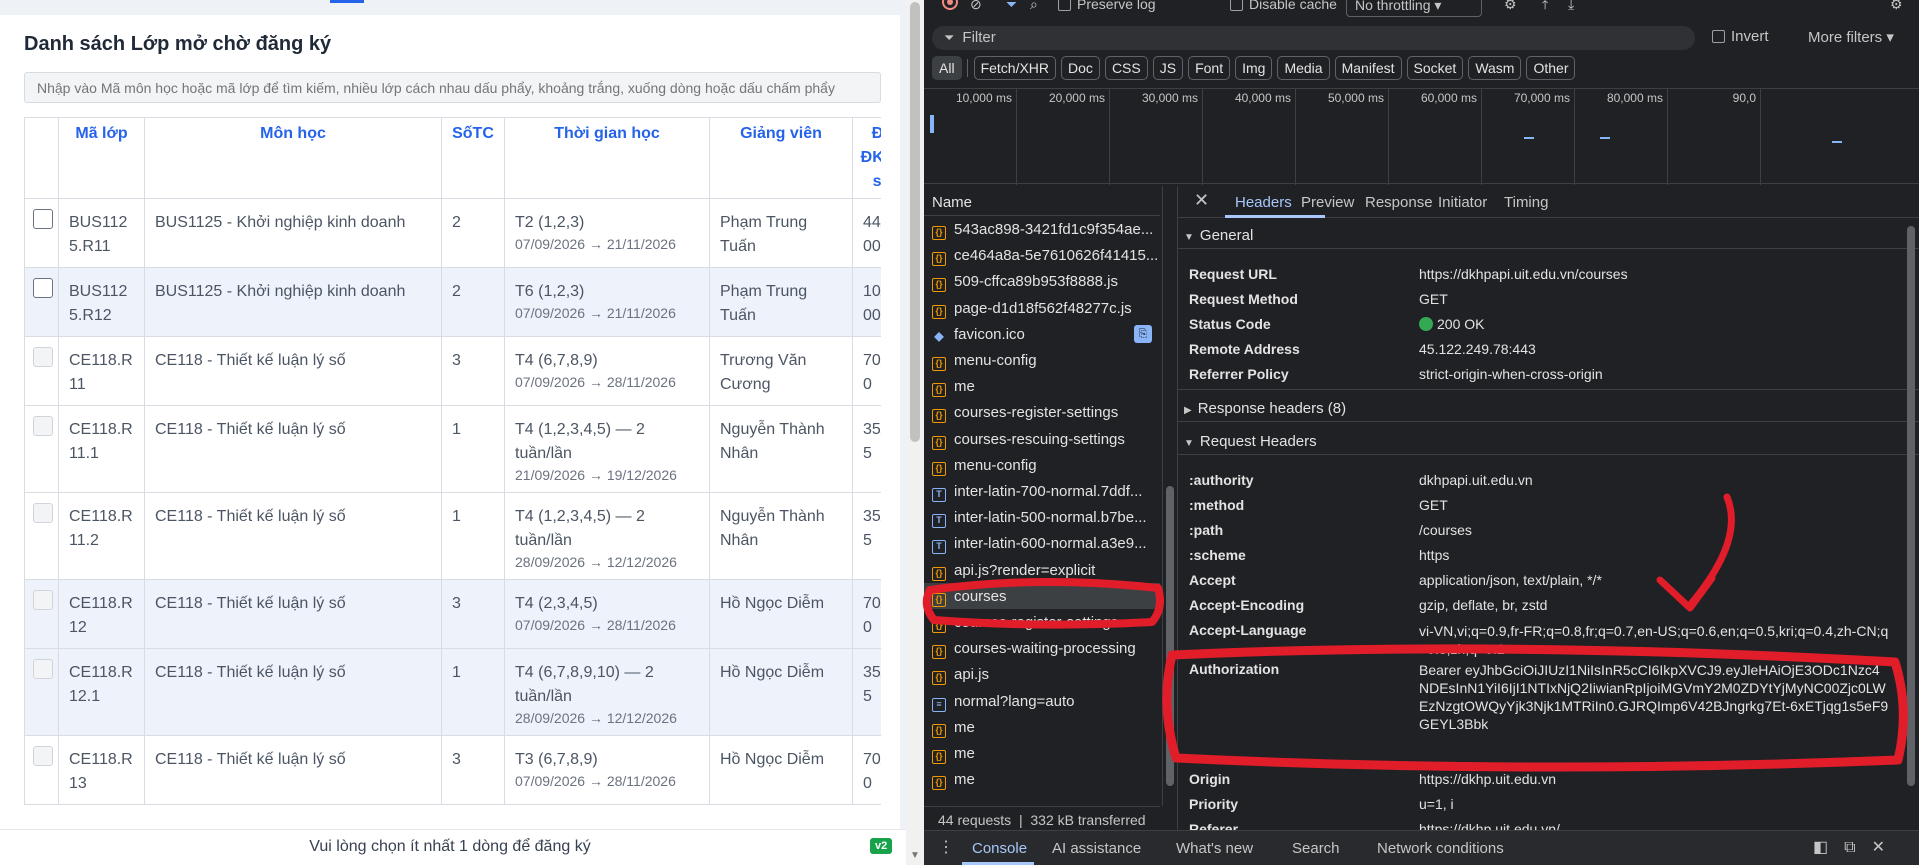  I want to click on network-filter-input: ⏷ Filter, so click(1313, 38).